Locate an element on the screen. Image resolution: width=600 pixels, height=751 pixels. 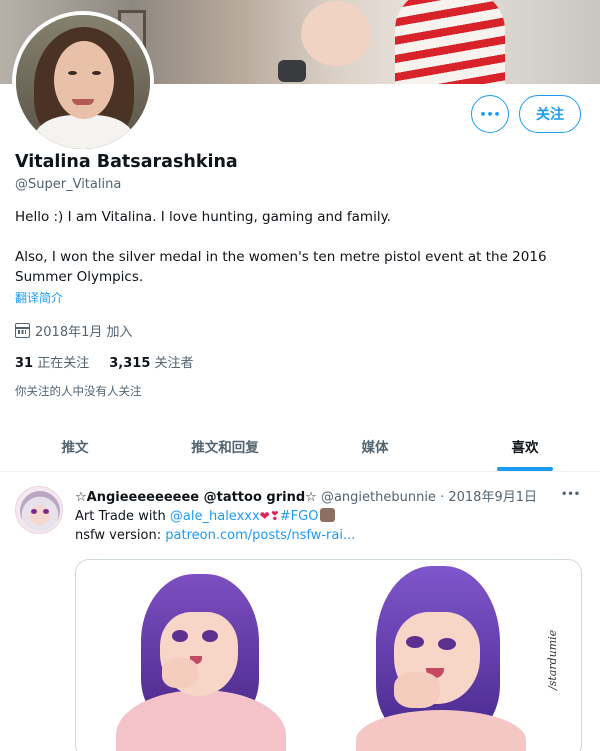
art-right-hand is located at coordinates (417, 690).